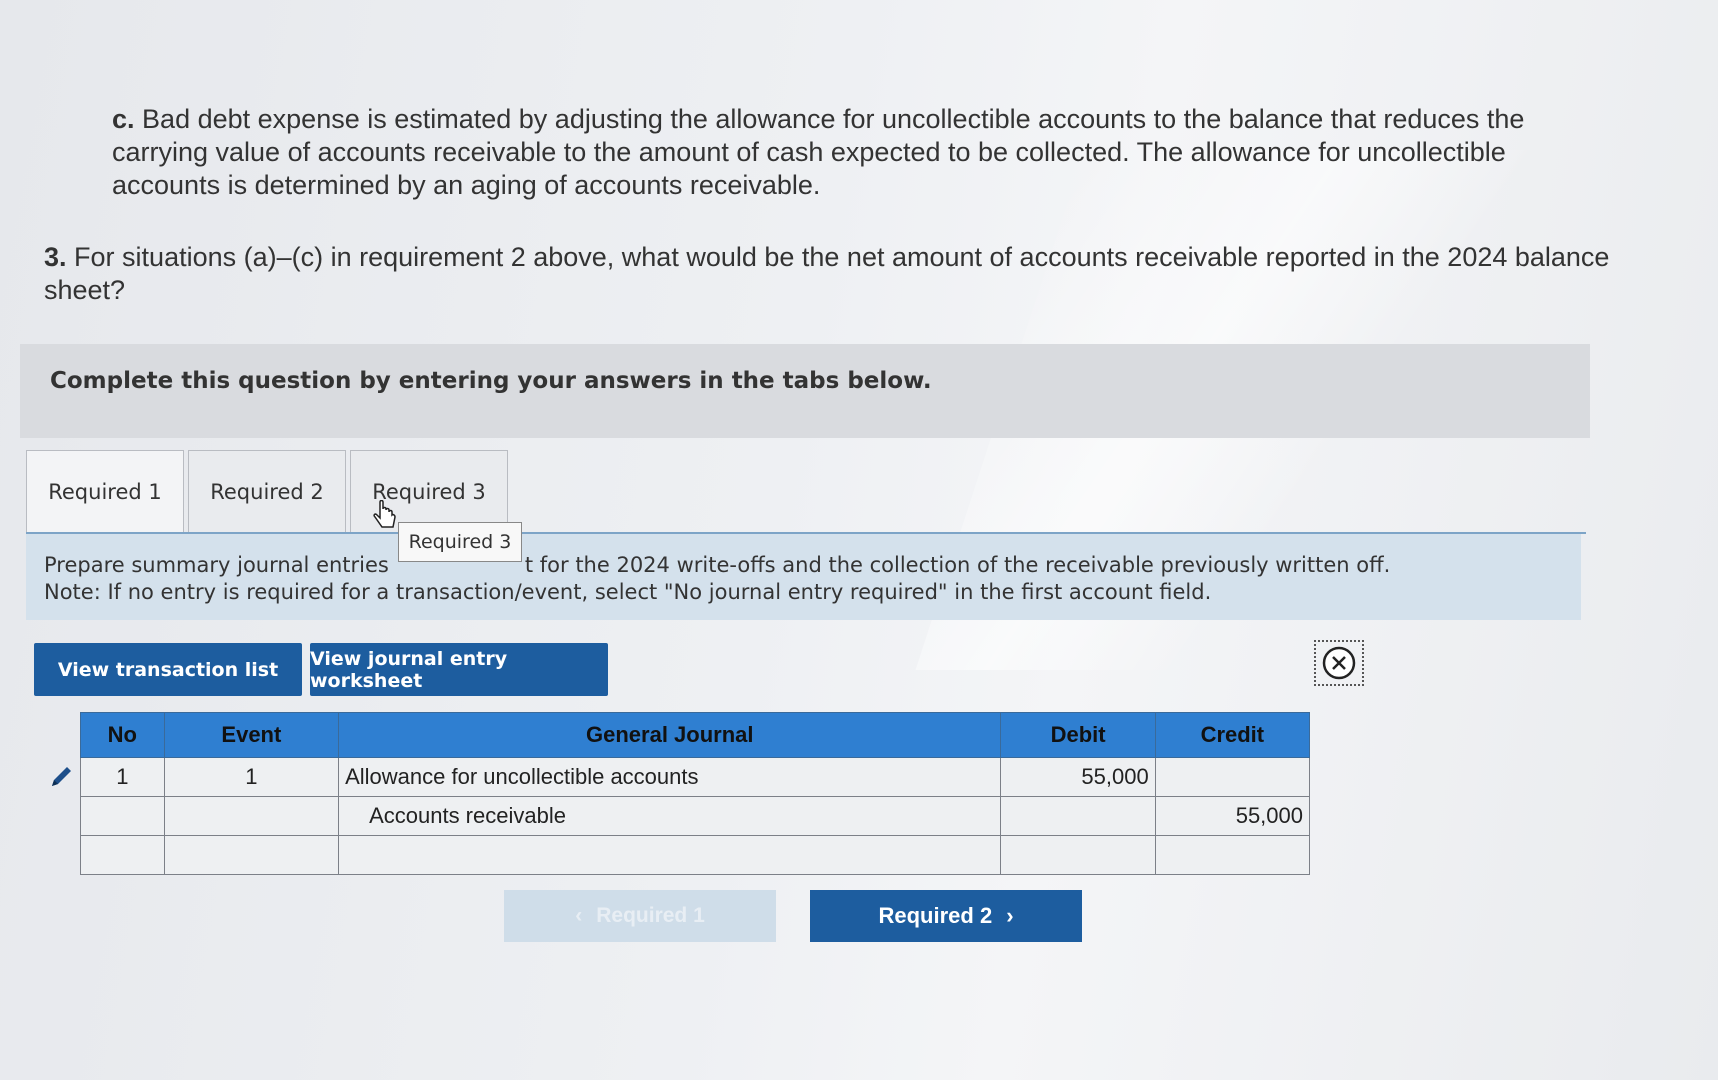 The image size is (1718, 1080). I want to click on row-event: 1, so click(251, 777).